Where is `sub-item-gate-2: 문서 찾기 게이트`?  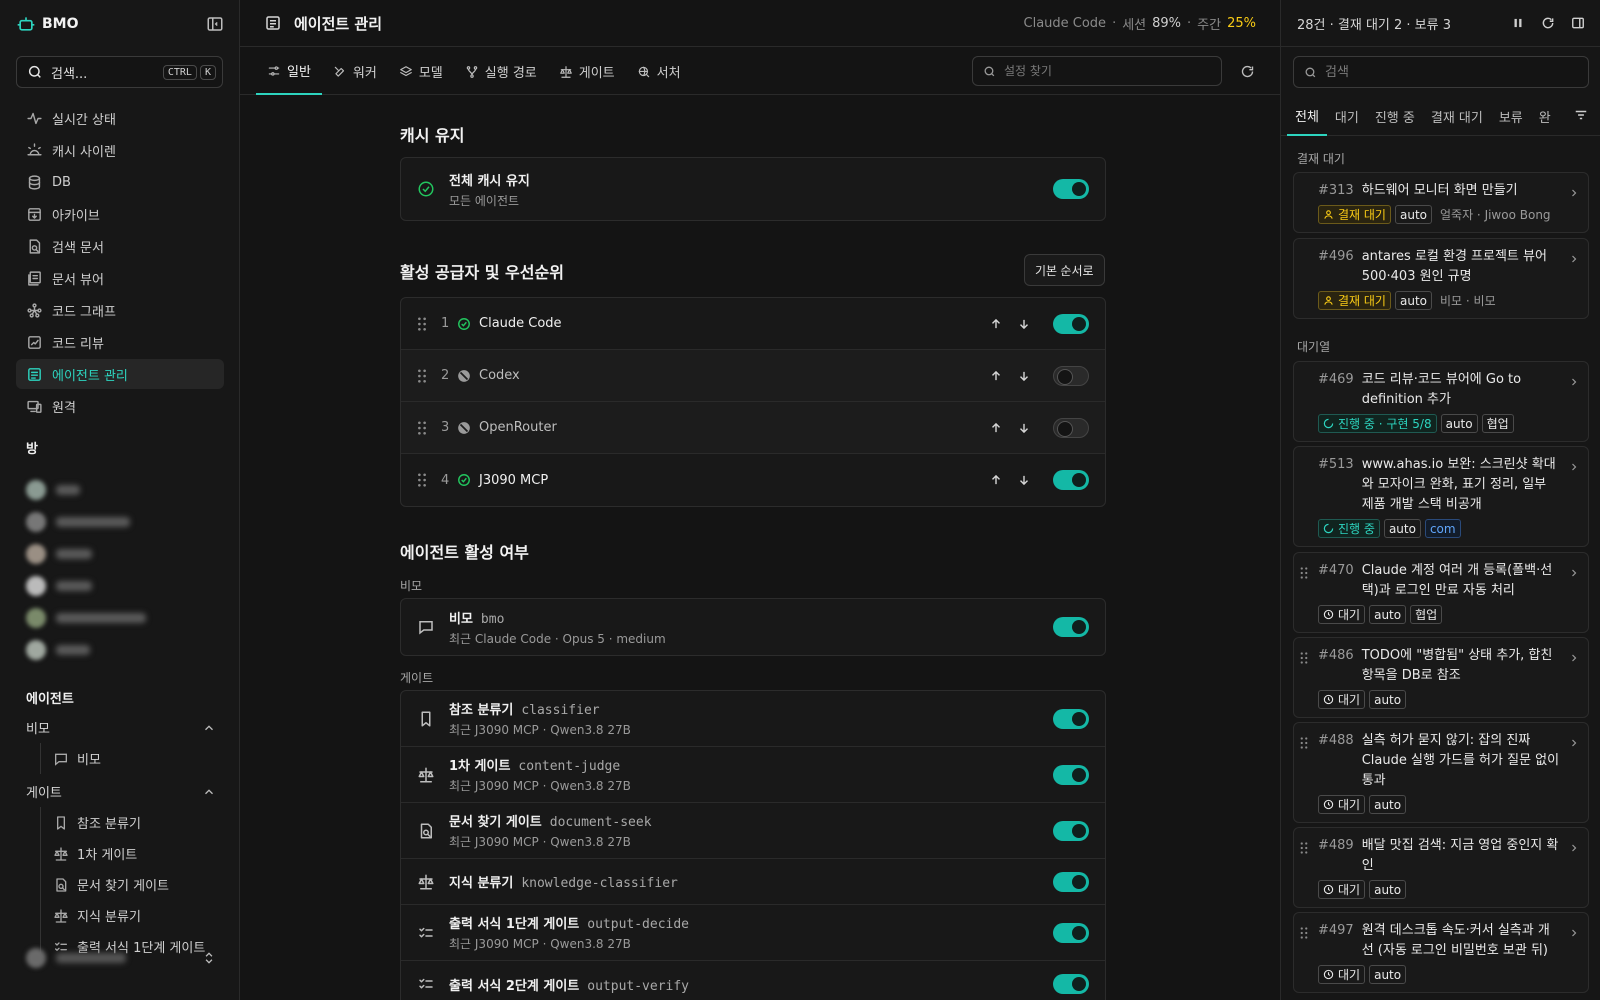
sub-item-gate-2: 문서 찾기 게이트 is located at coordinates (130, 884).